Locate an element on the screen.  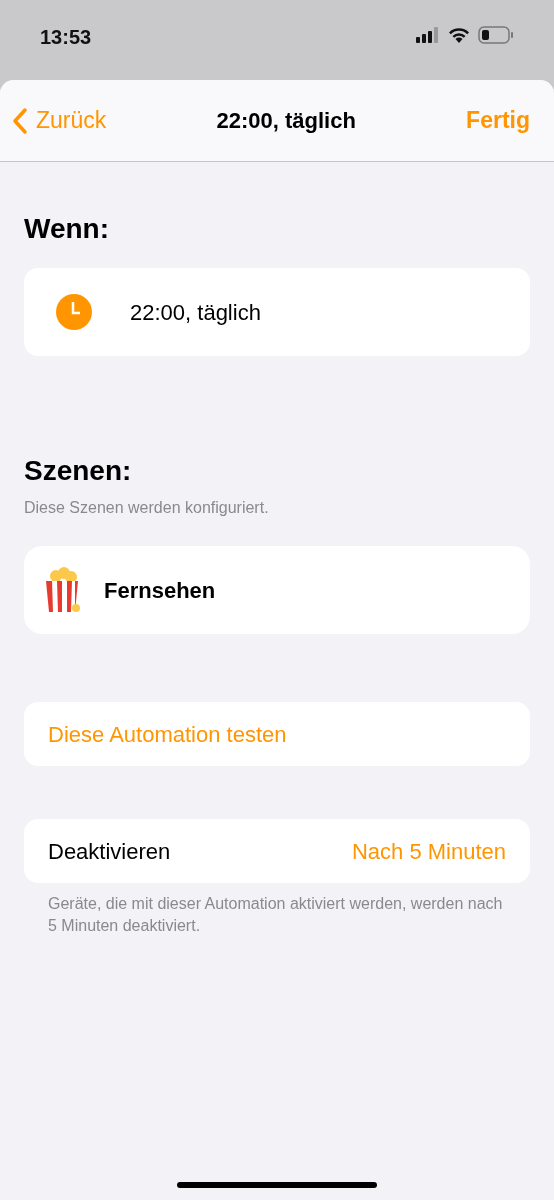
signal-icon is located at coordinates (428, 35).